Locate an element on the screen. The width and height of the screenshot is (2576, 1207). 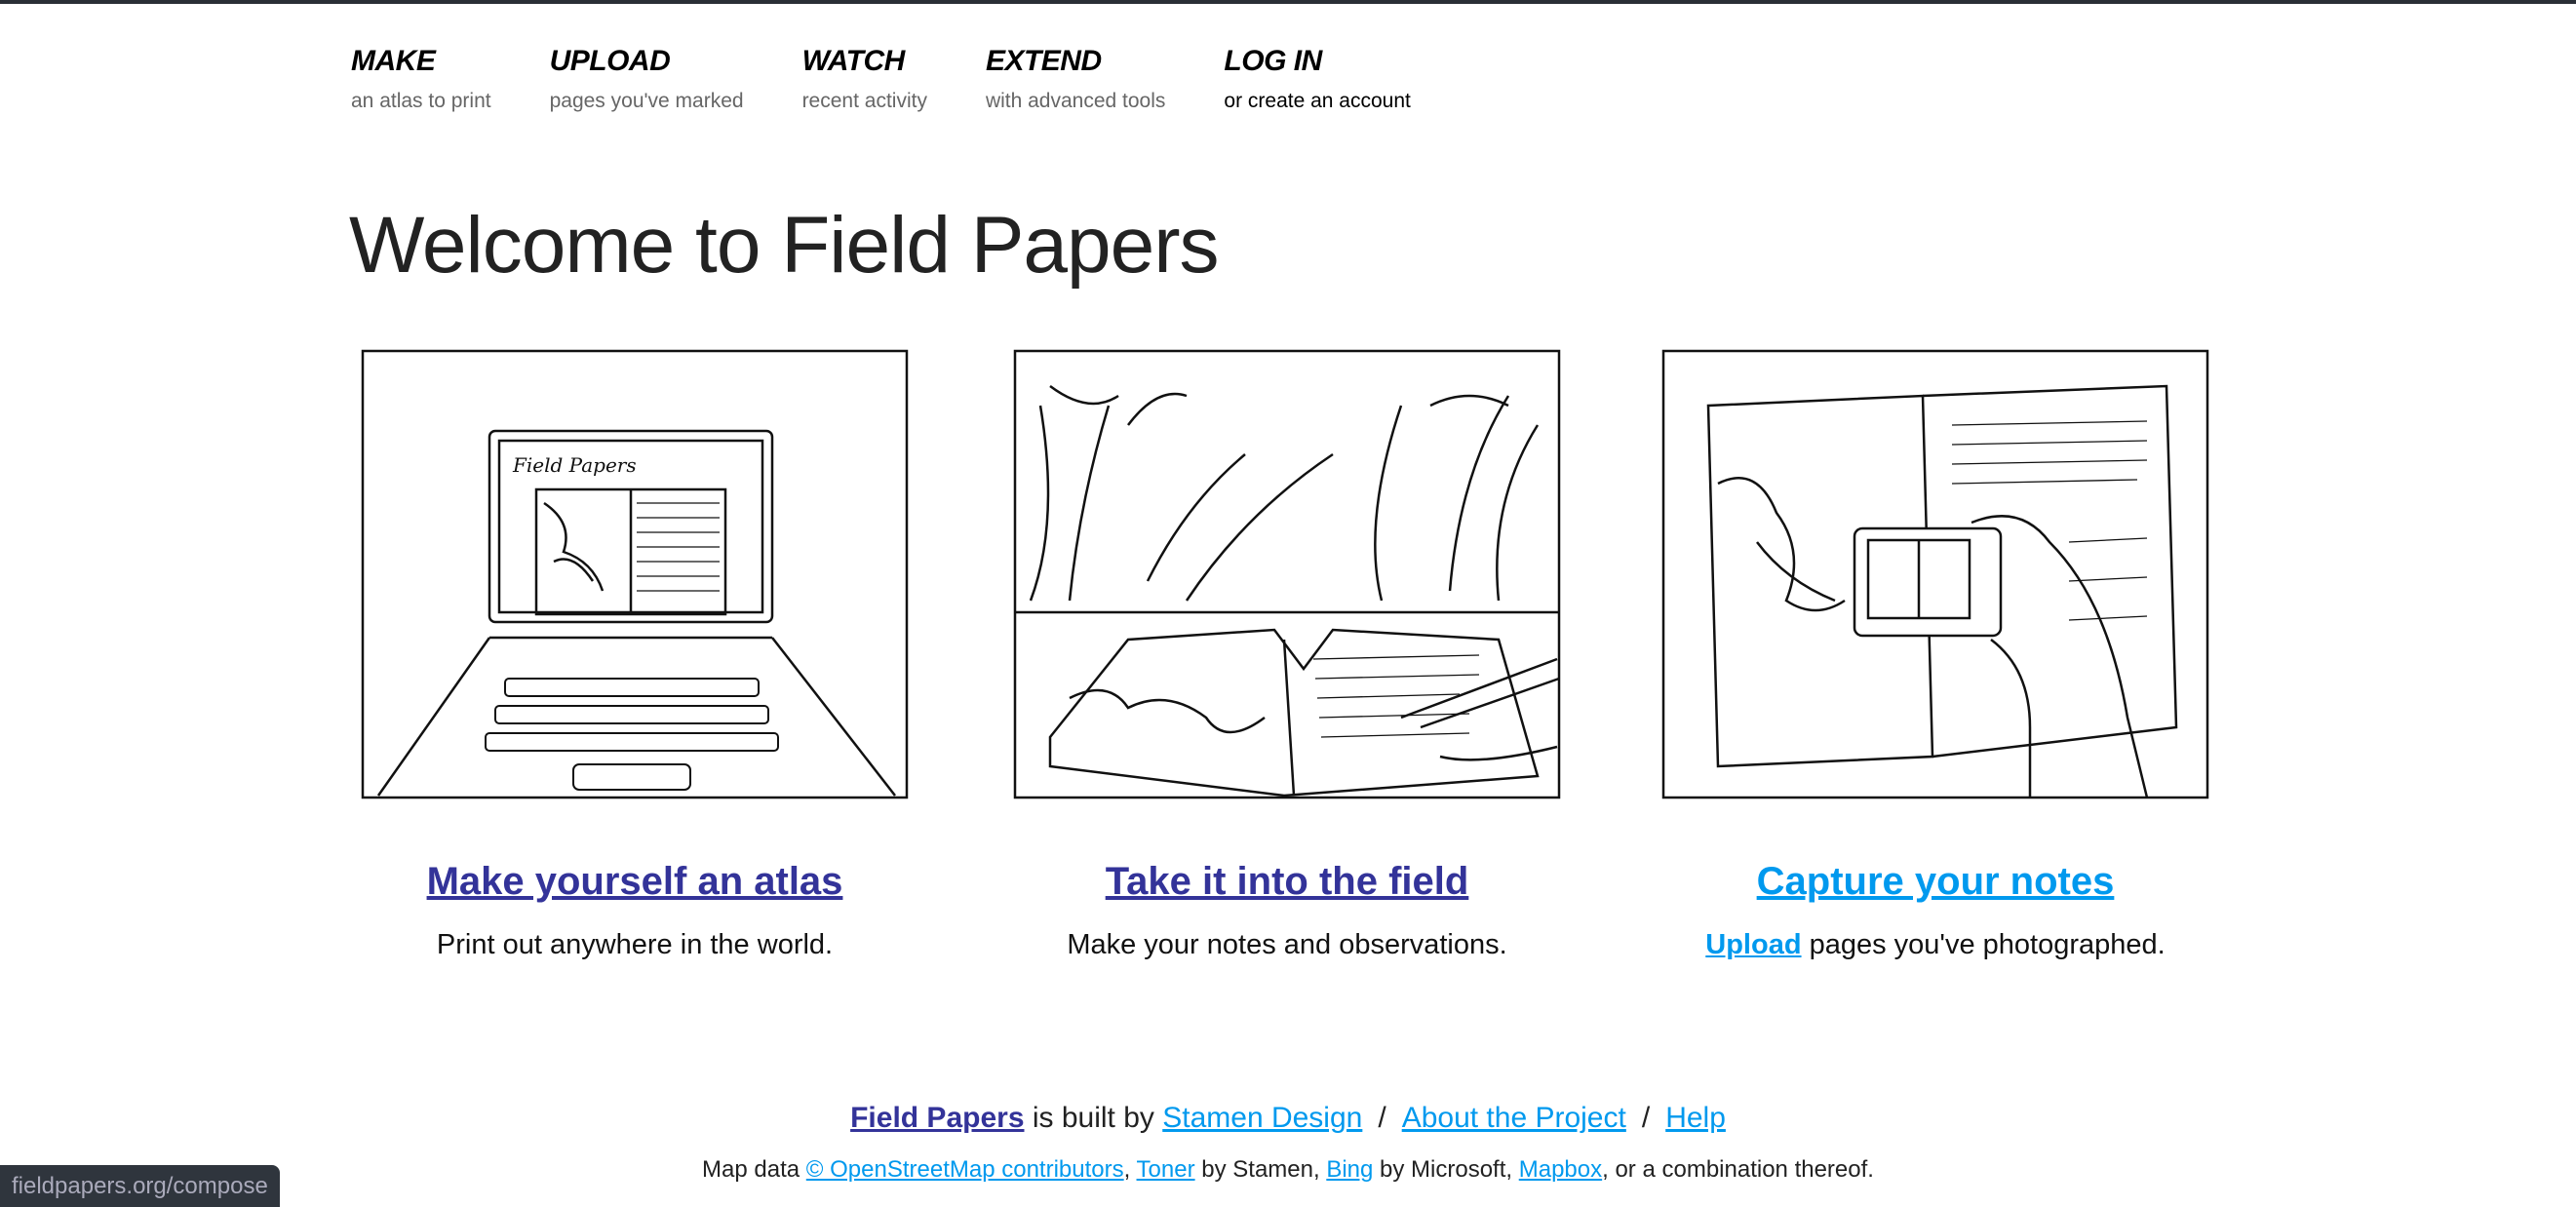
laptop-sketch-image: Field Papers is located at coordinates (635, 574).